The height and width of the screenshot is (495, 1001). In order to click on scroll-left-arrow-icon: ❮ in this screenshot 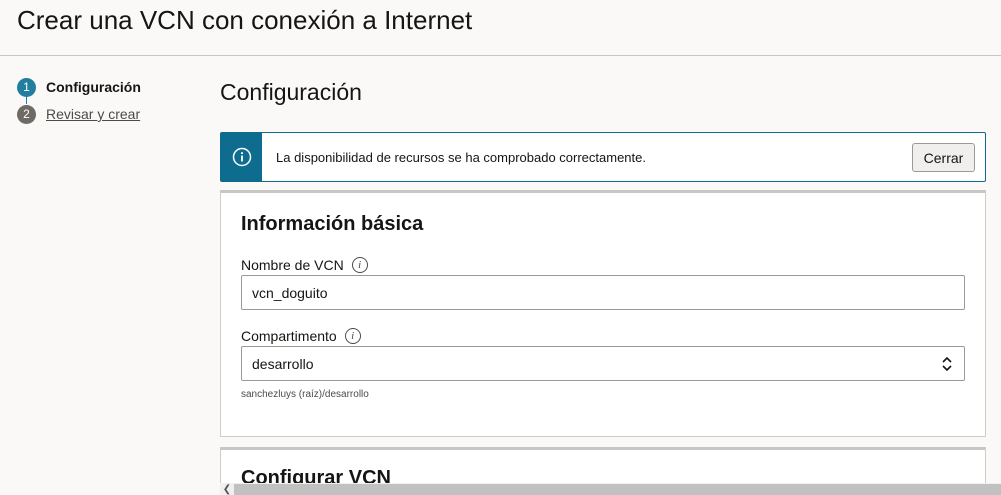, I will do `click(227, 489)`.